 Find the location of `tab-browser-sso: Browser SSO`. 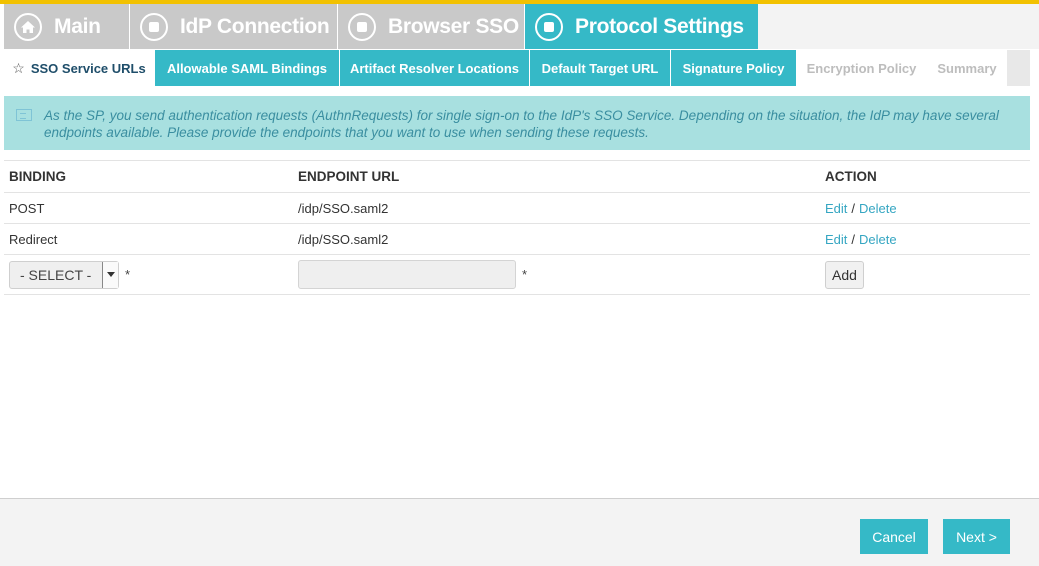

tab-browser-sso: Browser SSO is located at coordinates (431, 26).